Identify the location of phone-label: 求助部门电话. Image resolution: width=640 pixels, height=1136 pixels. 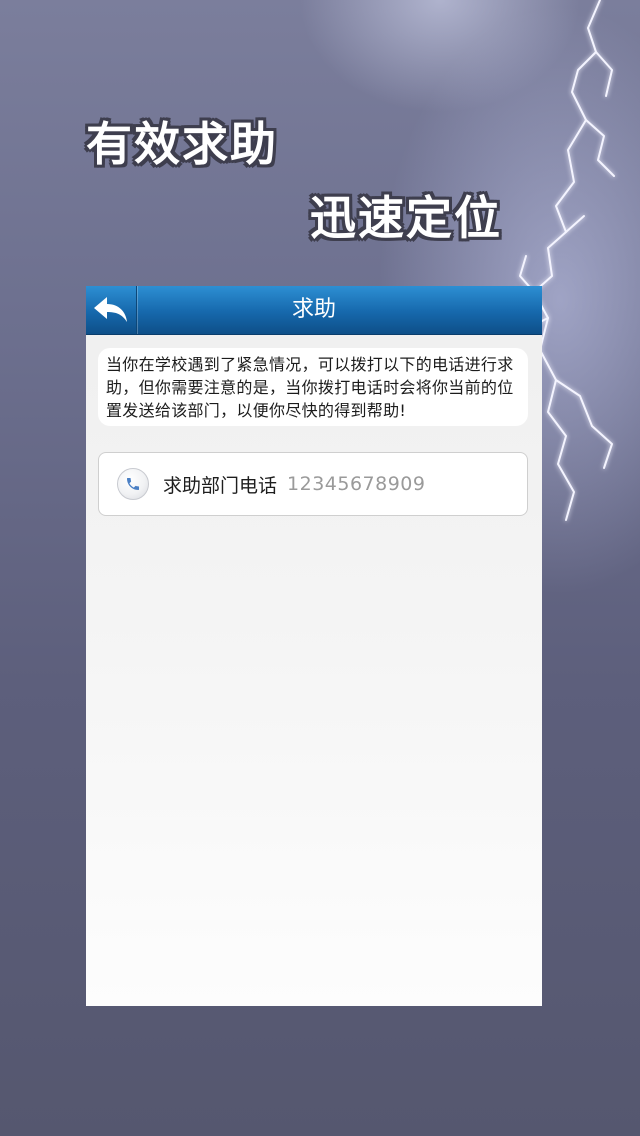
(220, 485).